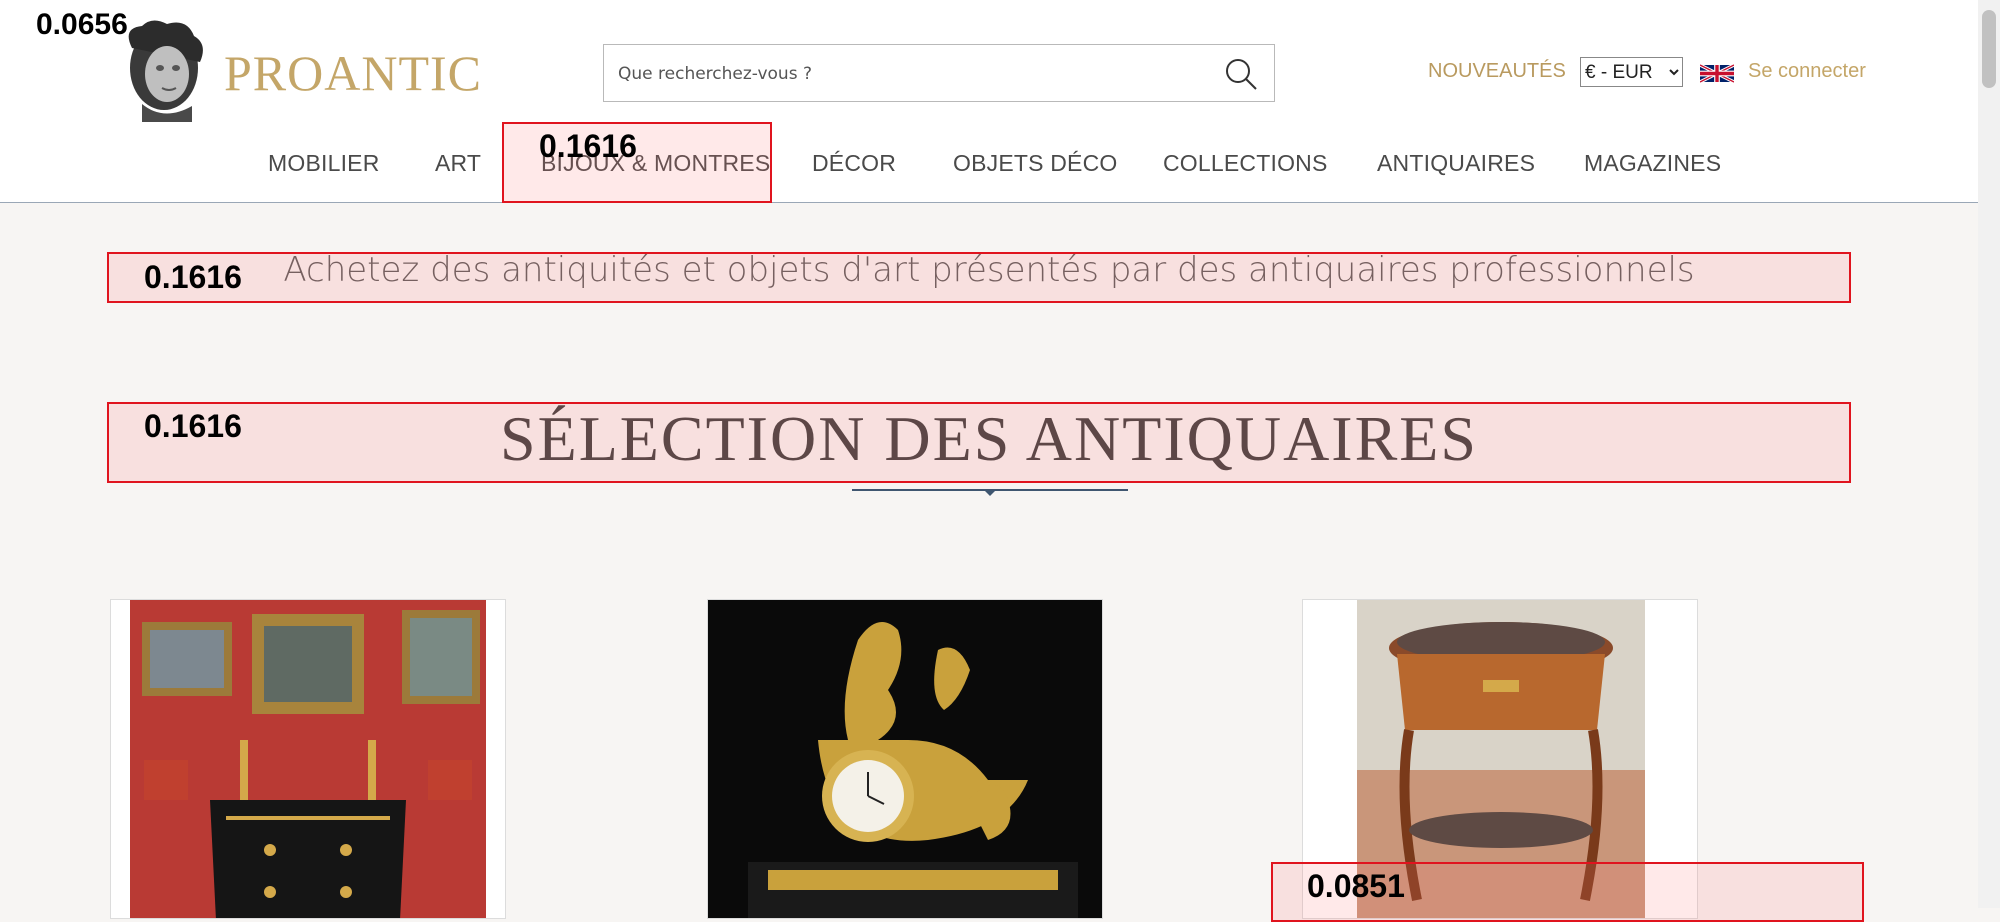 This screenshot has width=2000, height=922. Describe the element at coordinates (990, 492) in the screenshot. I see `chevron-down-icon` at that location.